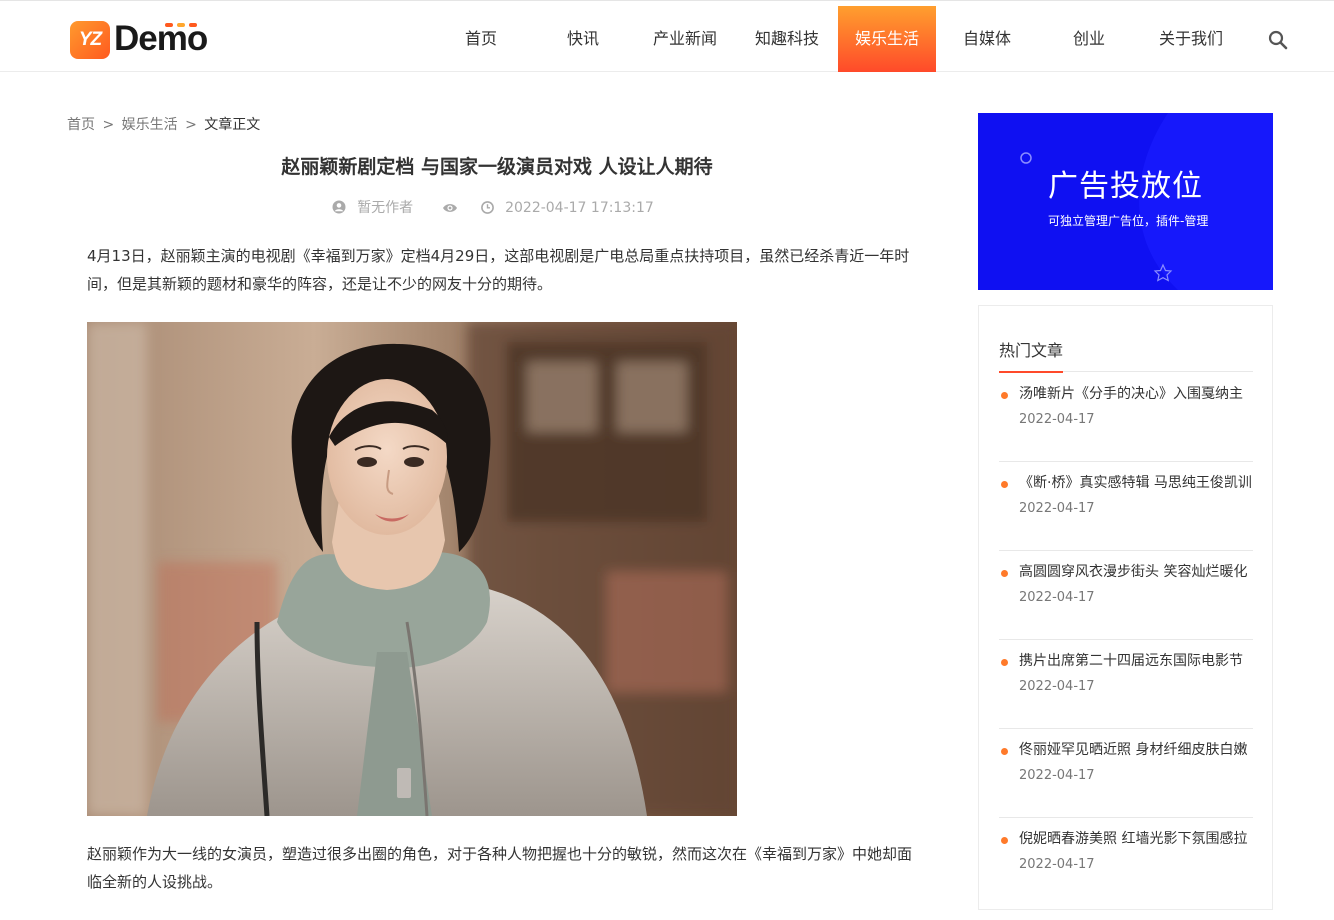  What do you see at coordinates (232, 125) in the screenshot?
I see `breadcrumb-current: 文章正文` at bounding box center [232, 125].